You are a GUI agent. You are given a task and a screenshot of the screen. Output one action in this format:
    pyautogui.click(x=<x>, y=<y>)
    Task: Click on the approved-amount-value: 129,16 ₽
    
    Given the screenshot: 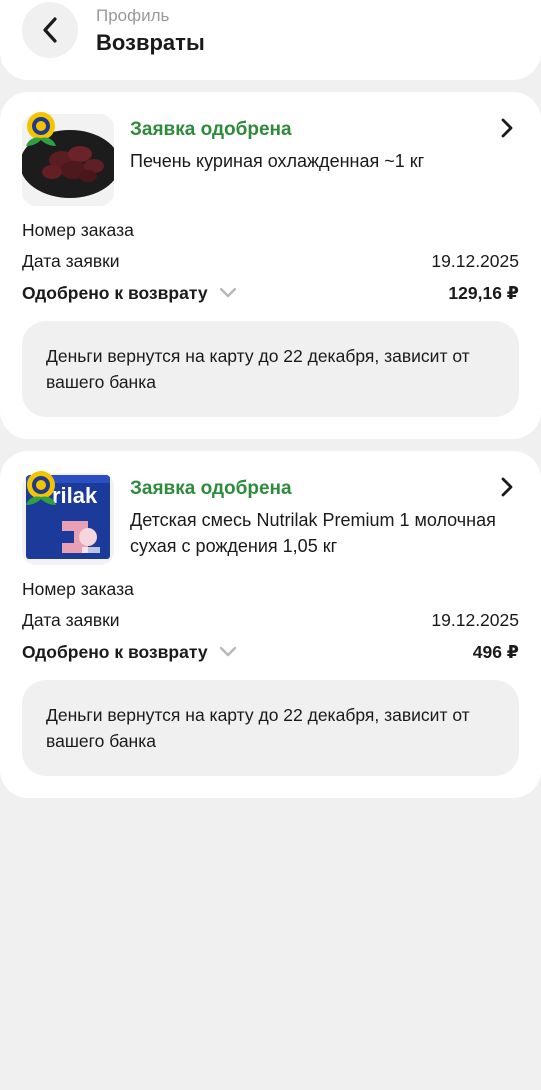 What is the action you would take?
    pyautogui.click(x=483, y=292)
    